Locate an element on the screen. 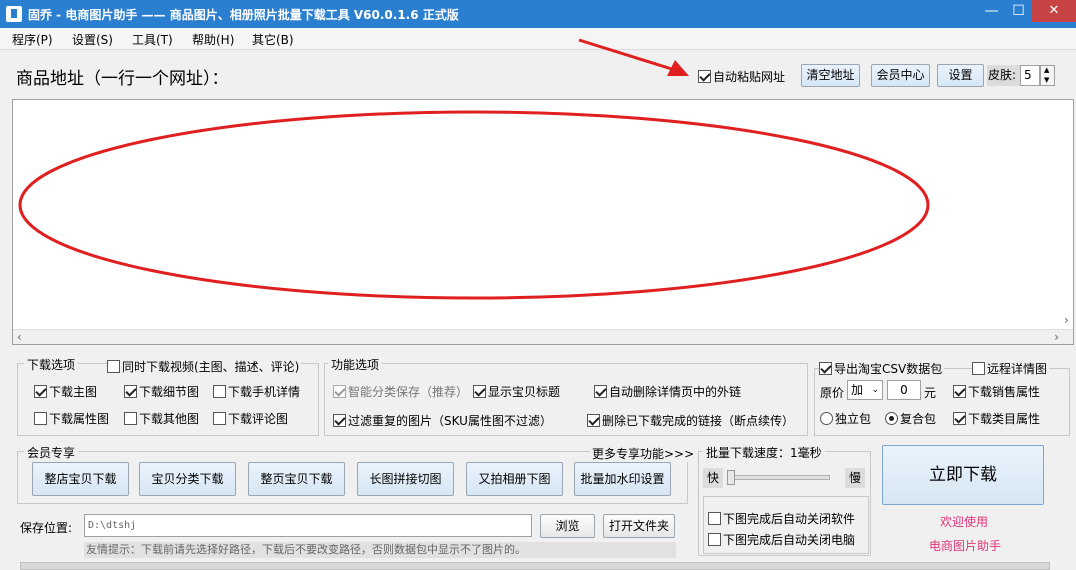 This screenshot has width=1076, height=570. price-operator-select: 加 ⌄ is located at coordinates (865, 390).